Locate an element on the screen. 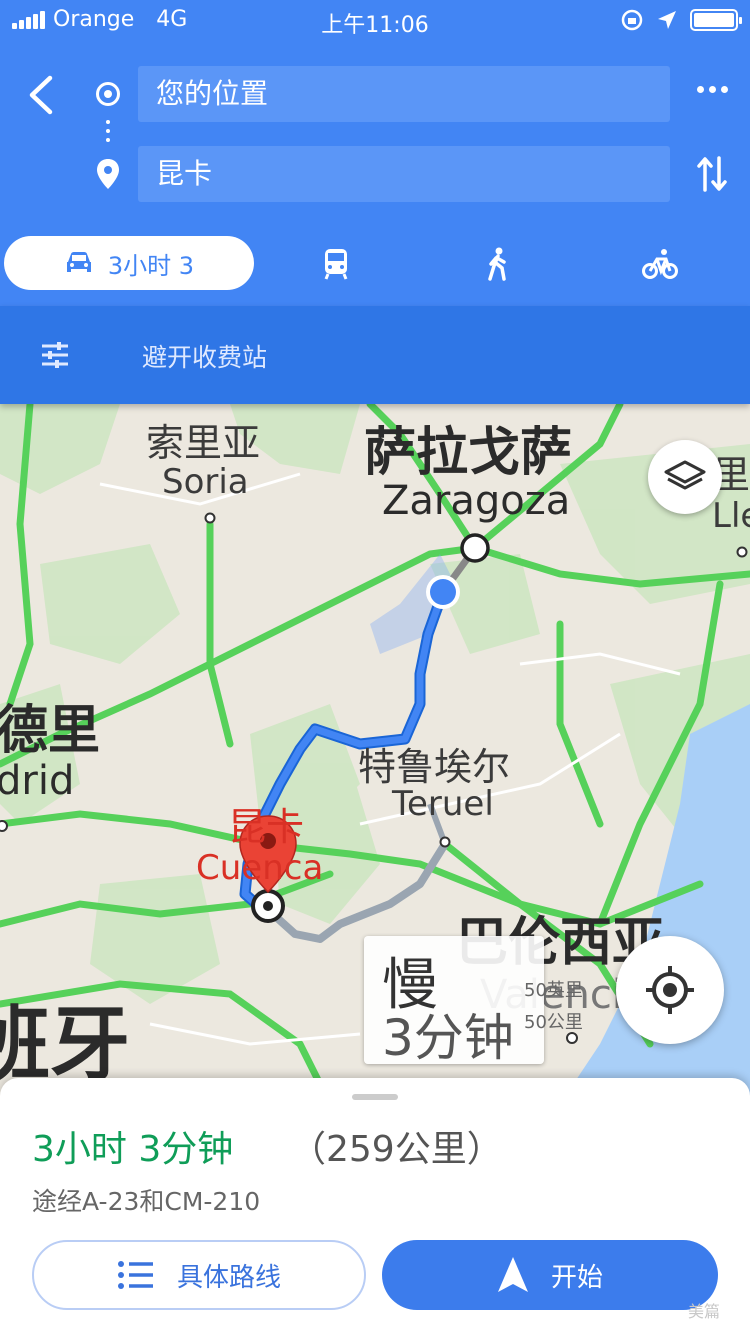 This screenshot has height=1336, width=750. layers-icon is located at coordinates (685, 475).